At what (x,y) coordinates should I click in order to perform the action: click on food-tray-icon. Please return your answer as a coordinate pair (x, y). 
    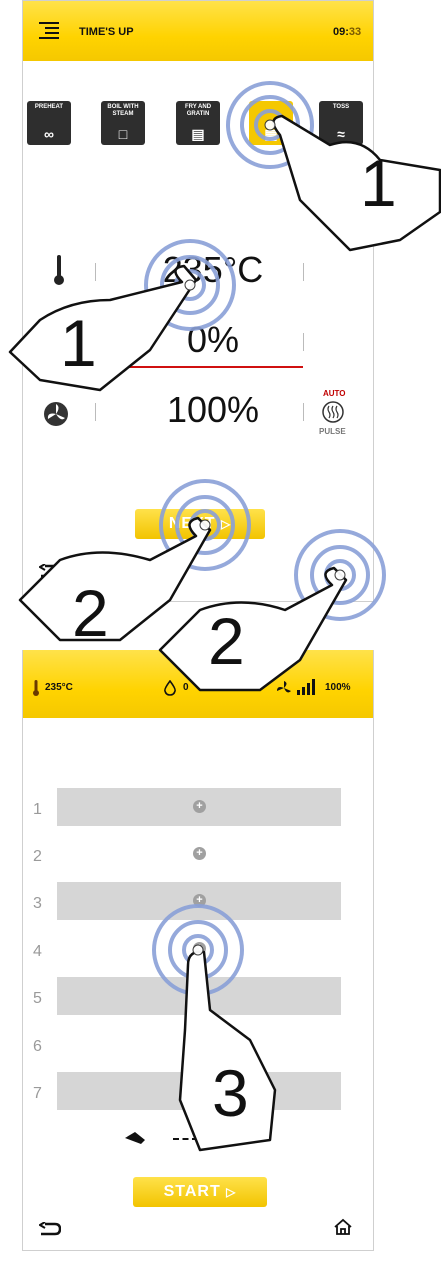
    Looking at the image, I should click on (135, 1140).